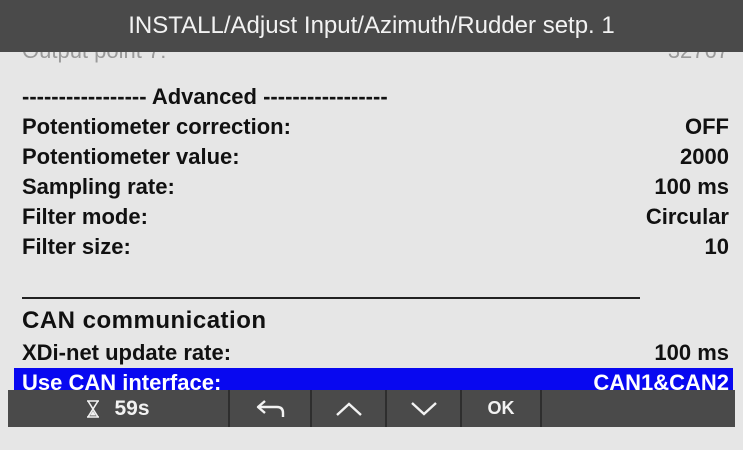  Describe the element at coordinates (707, 126) in the screenshot. I see `row-value: OFF` at that location.